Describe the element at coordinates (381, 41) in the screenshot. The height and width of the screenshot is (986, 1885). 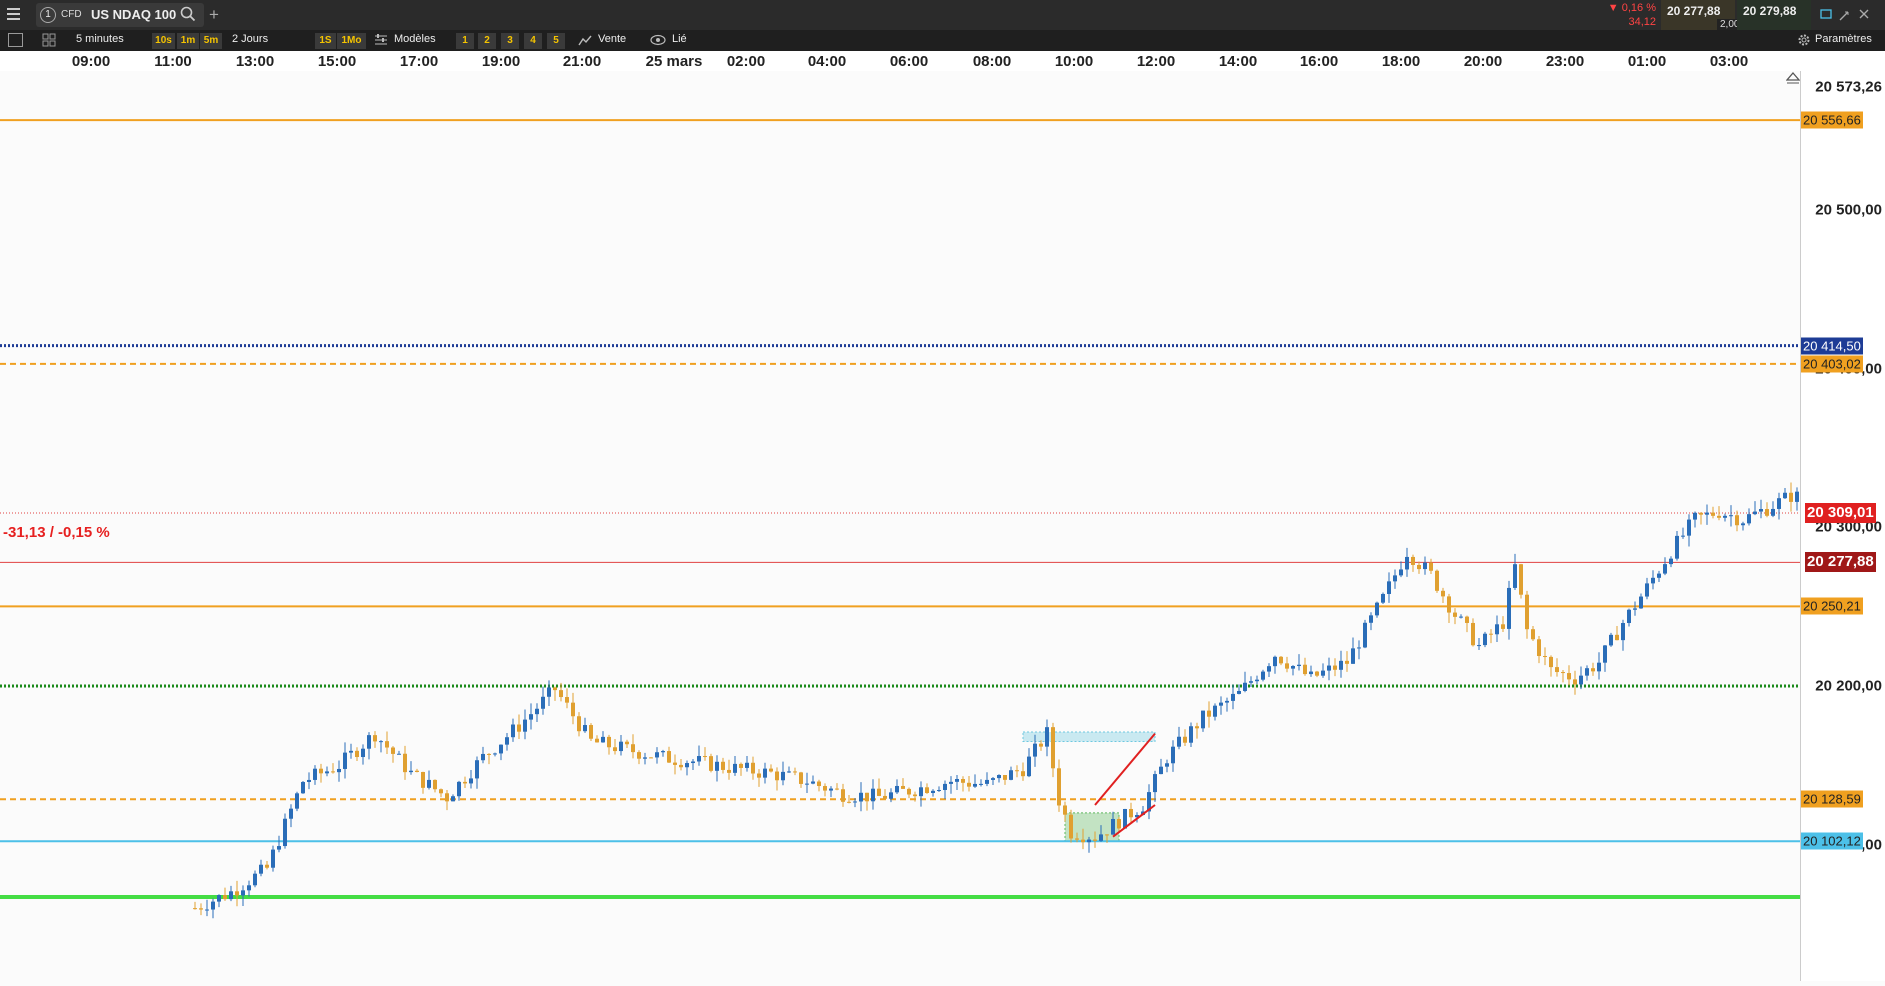
I see `templates-icon` at that location.